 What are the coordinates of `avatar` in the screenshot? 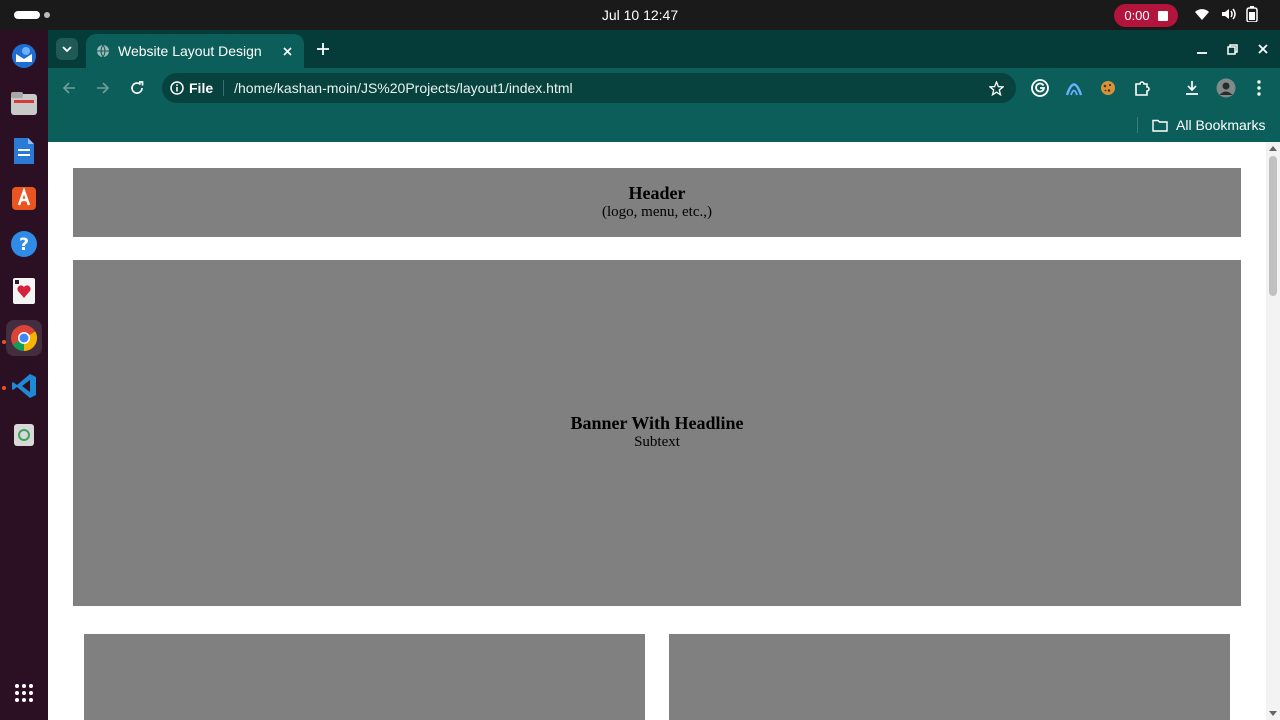 It's located at (1226, 88).